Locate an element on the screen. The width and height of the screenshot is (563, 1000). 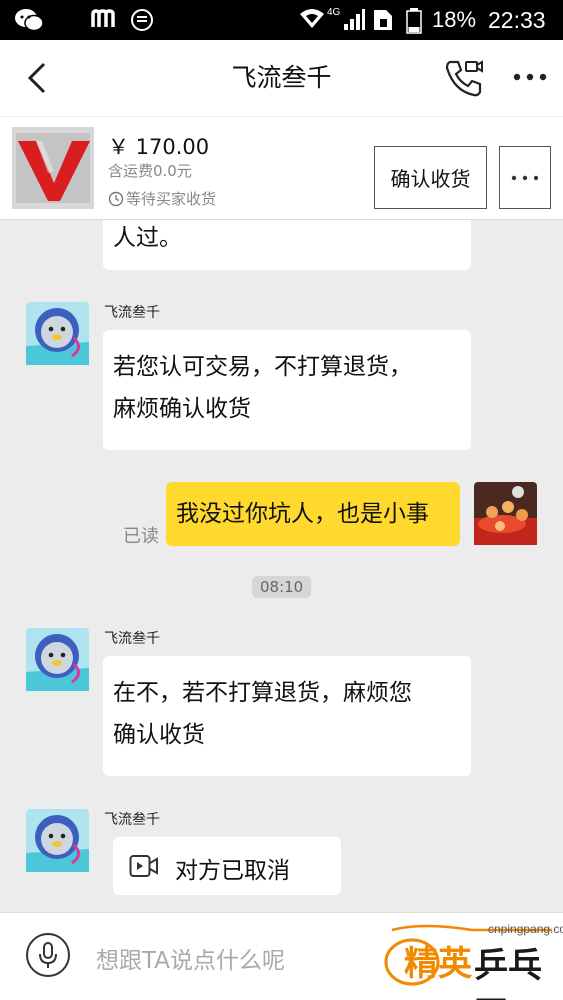
call-status: 对方已取消 is located at coordinates (232, 871).